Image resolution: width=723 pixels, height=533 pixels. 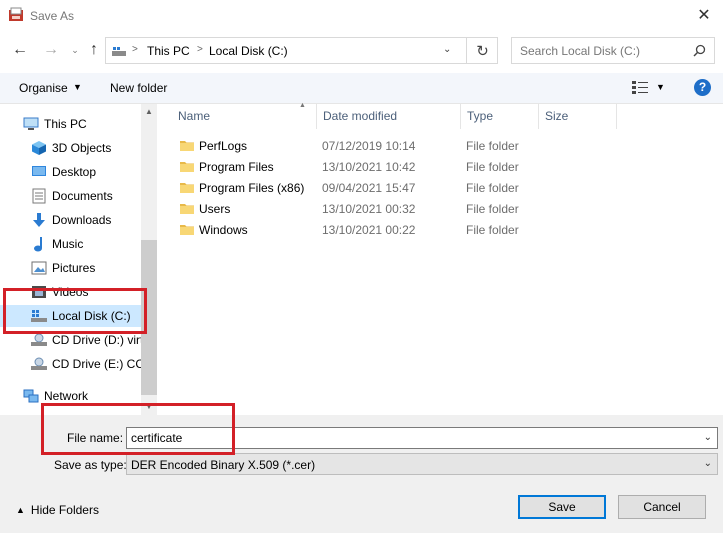 I want to click on sidebar-item-this-pc: This PC, so click(x=55, y=124).